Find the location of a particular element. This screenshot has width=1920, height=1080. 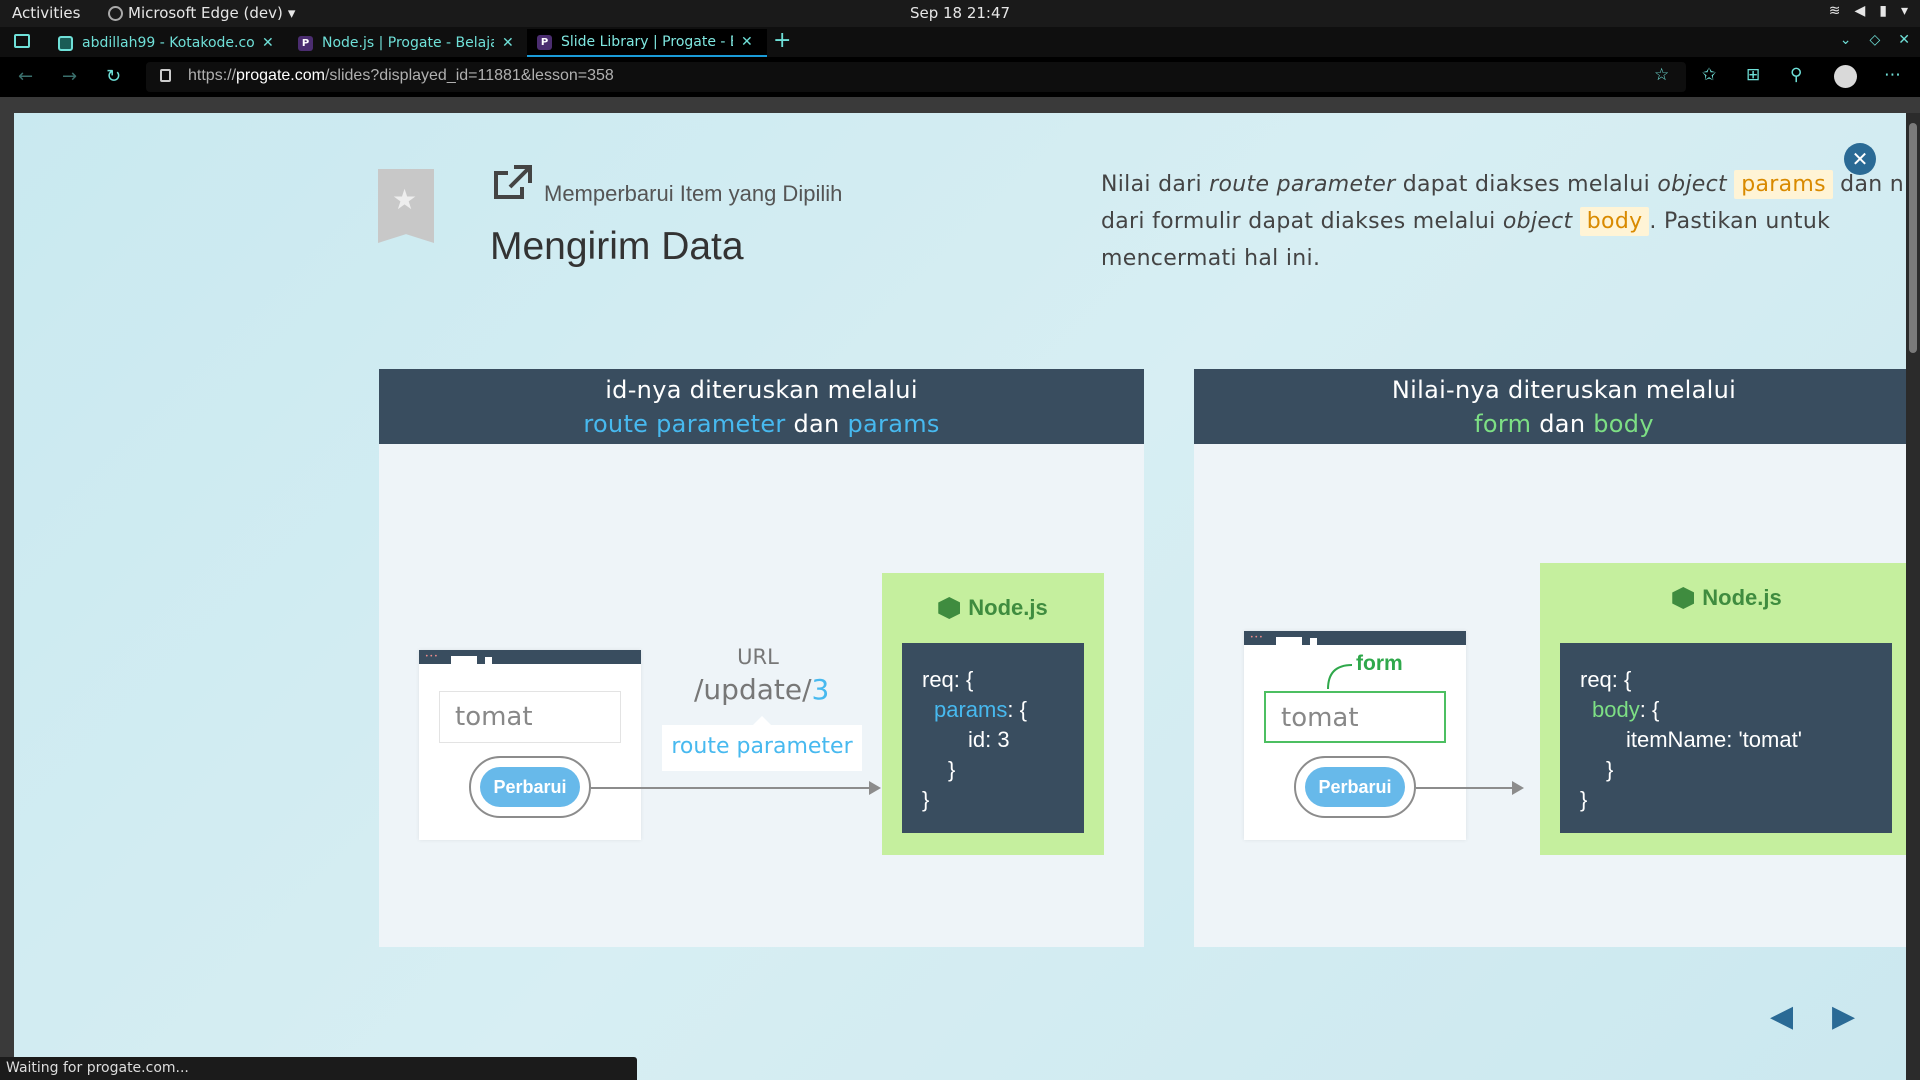

back-button: ← is located at coordinates (25, 76).